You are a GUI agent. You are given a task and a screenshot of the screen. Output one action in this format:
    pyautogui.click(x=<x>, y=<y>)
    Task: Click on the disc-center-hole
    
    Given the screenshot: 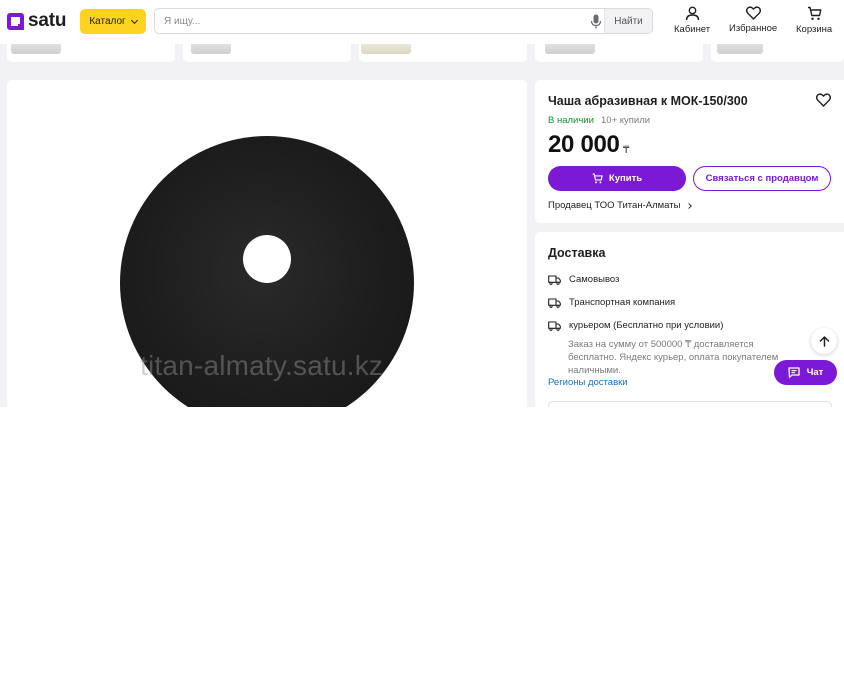 What is the action you would take?
    pyautogui.click(x=267, y=259)
    